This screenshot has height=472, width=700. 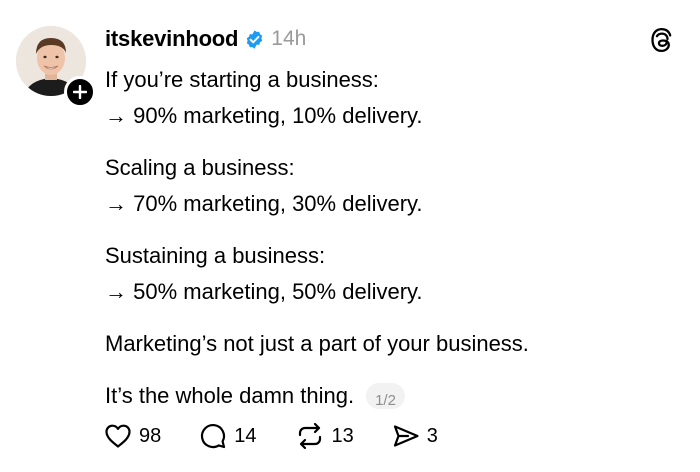 I want to click on like-count: 98, so click(x=150, y=435).